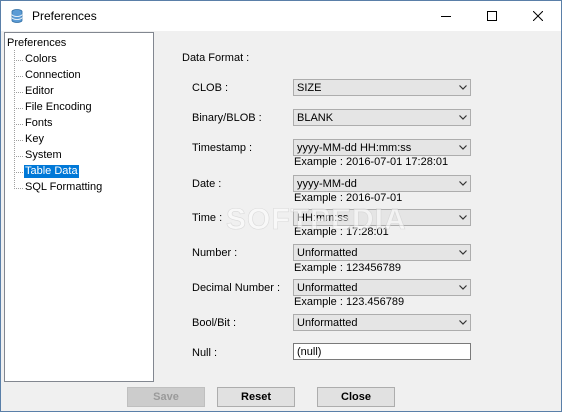 The width and height of the screenshot is (562, 412). Describe the element at coordinates (281, 16) in the screenshot. I see `title-bar: Preferences` at that location.